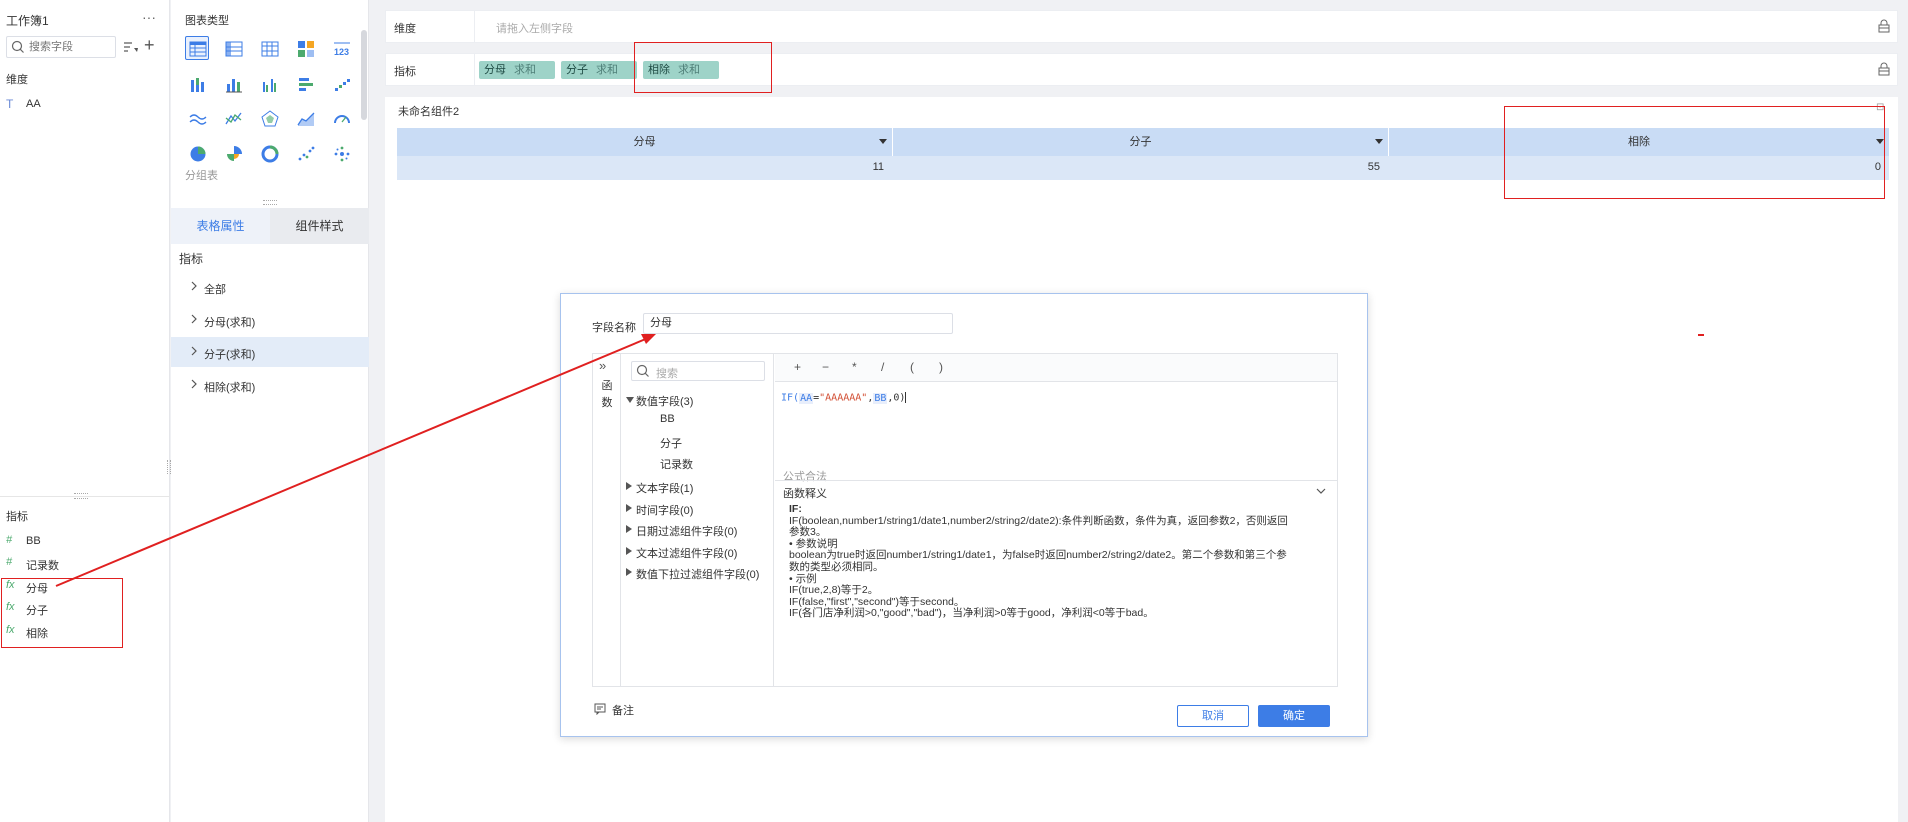 The width and height of the screenshot is (1908, 822). What do you see at coordinates (844, 398) in the screenshot?
I see `formula-text-area: IF(AA="AAAAAA",BB,0)` at bounding box center [844, 398].